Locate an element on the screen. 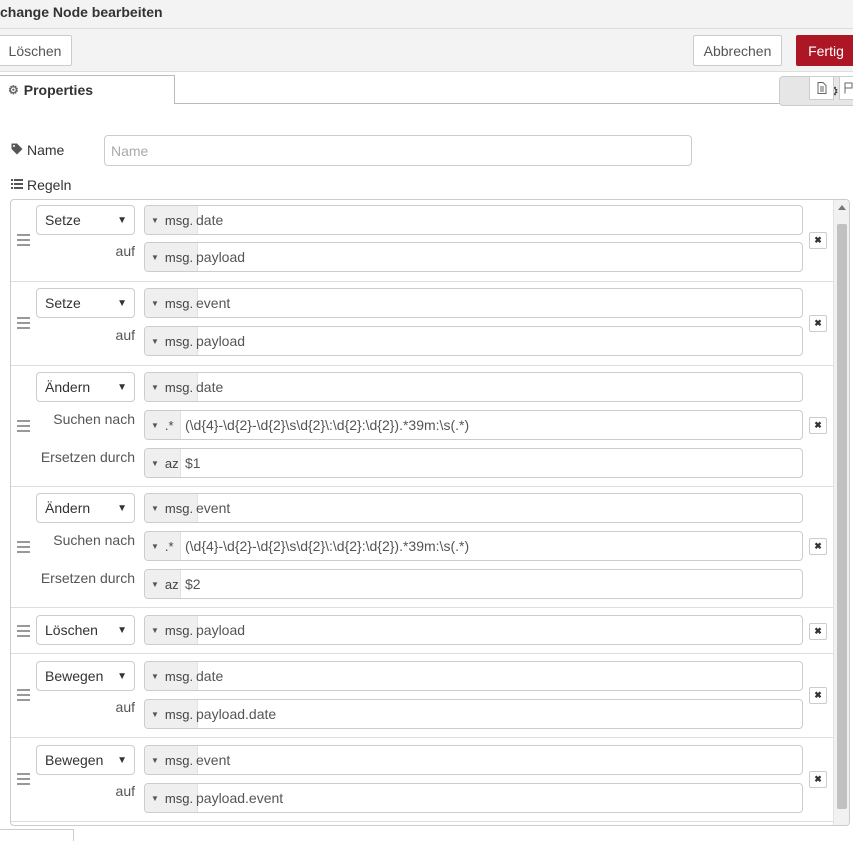  property-value: $2 is located at coordinates (193, 584).